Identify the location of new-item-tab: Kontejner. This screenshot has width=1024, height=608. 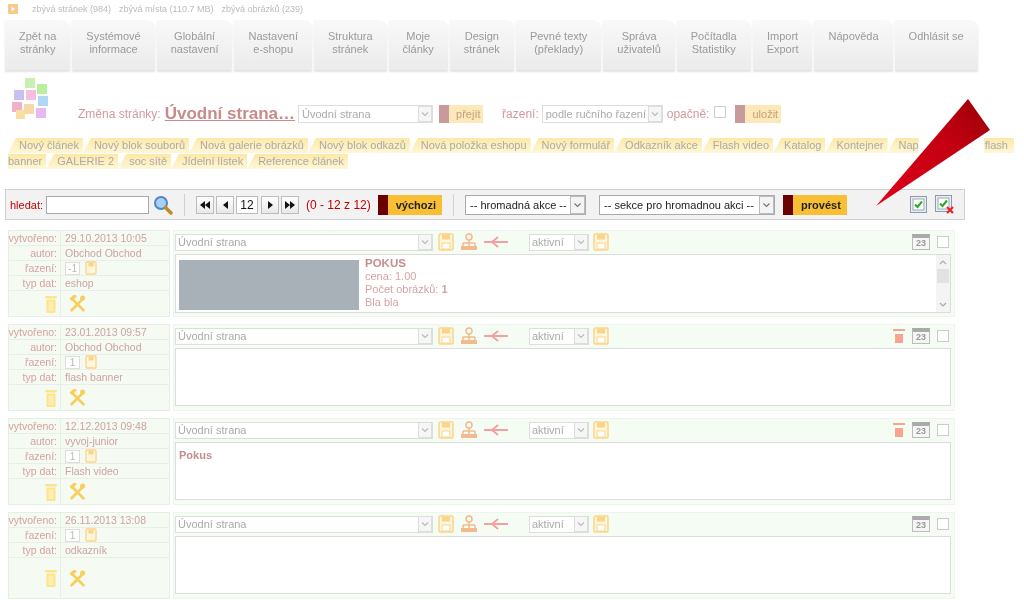
(856, 145).